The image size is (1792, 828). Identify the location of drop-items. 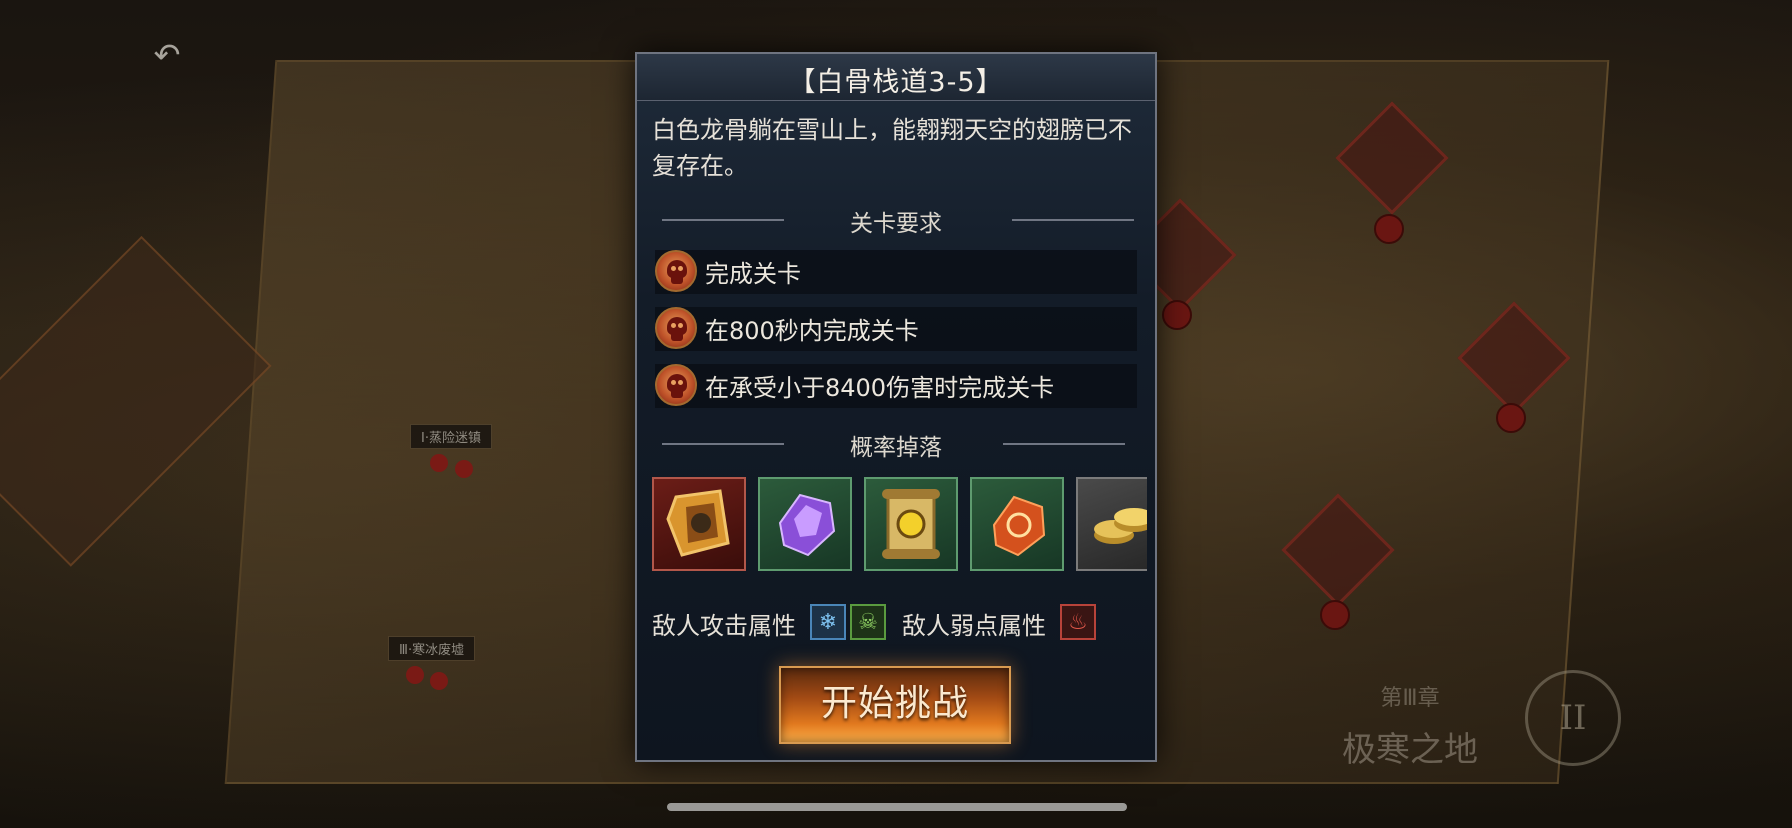
(899, 526).